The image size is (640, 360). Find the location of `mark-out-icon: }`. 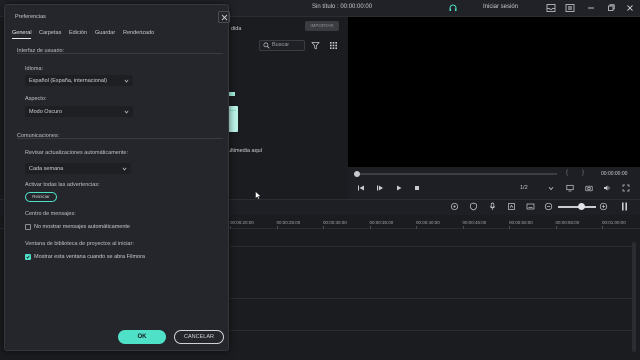

mark-out-icon: } is located at coordinates (583, 173).